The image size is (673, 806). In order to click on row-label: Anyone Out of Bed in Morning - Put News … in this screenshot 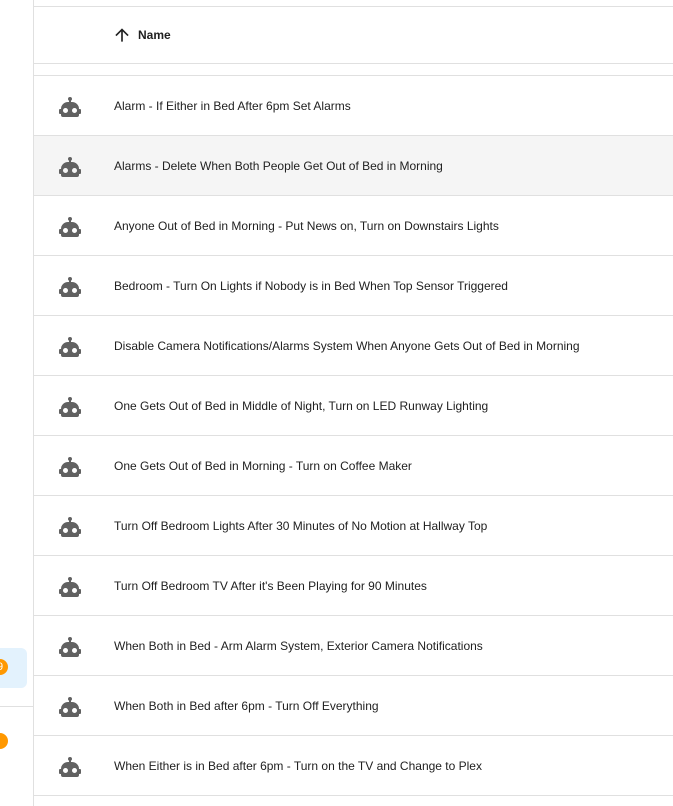, I will do `click(306, 226)`.